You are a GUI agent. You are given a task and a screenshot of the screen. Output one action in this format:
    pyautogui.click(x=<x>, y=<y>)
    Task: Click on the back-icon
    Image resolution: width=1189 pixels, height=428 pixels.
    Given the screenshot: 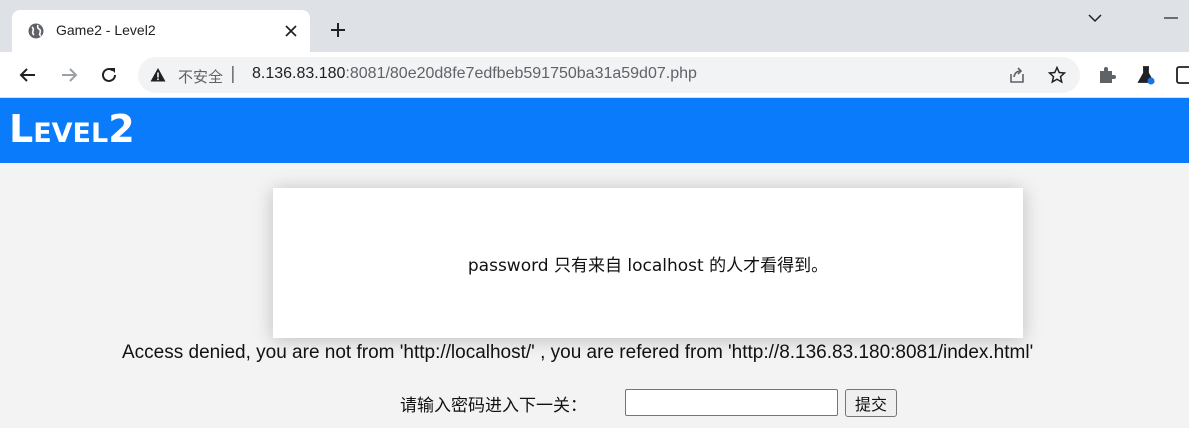 What is the action you would take?
    pyautogui.click(x=28, y=75)
    